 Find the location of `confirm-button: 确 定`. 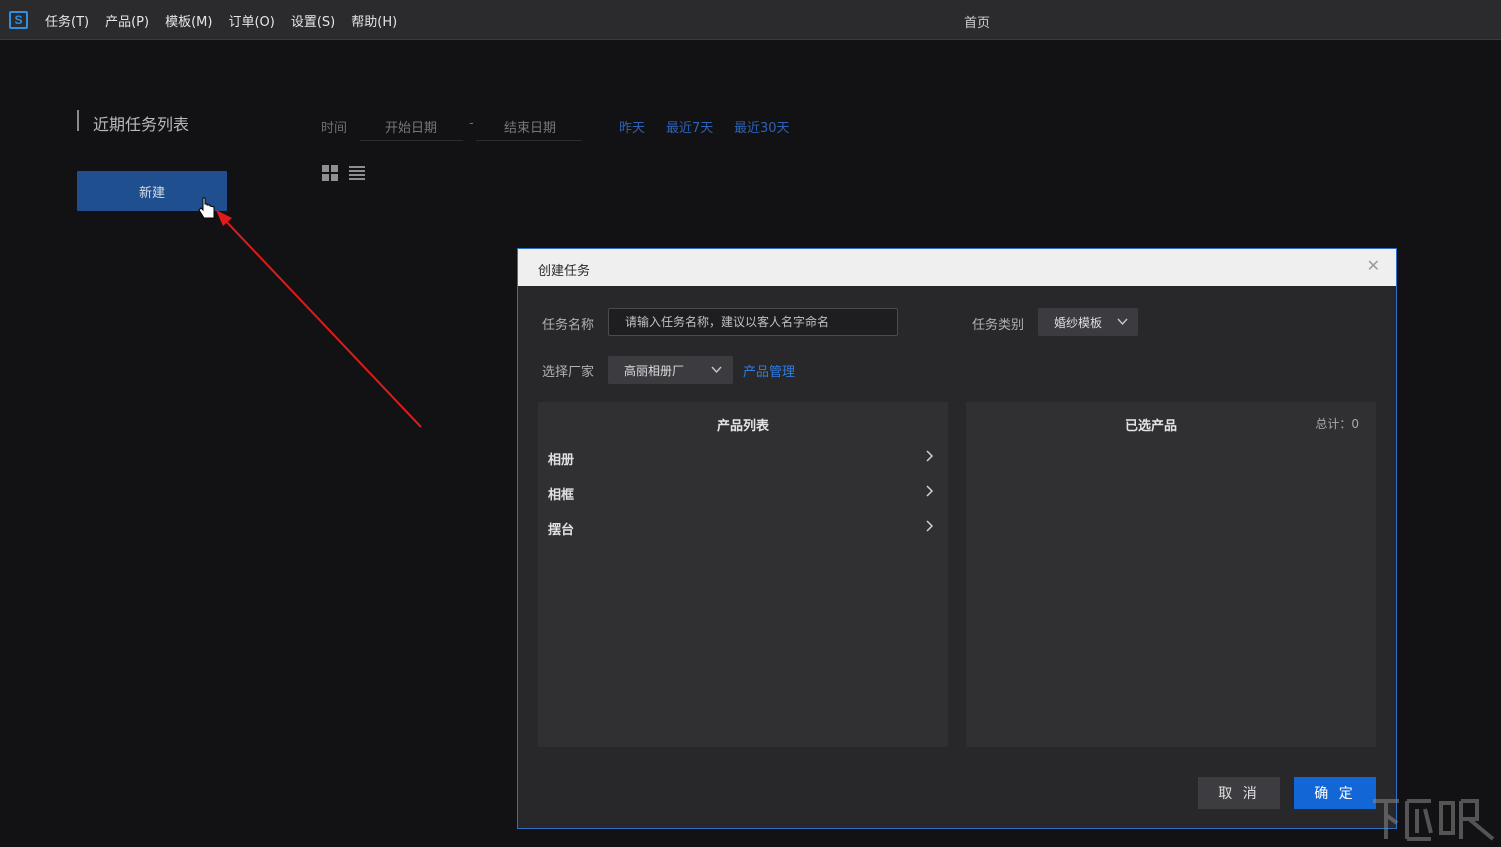

confirm-button: 确 定 is located at coordinates (1335, 793).